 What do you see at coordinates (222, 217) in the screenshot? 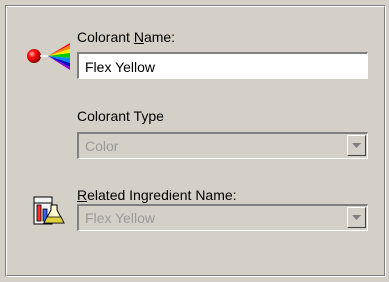
I see `related-ingredient-dropdown: Flex Yellow` at bounding box center [222, 217].